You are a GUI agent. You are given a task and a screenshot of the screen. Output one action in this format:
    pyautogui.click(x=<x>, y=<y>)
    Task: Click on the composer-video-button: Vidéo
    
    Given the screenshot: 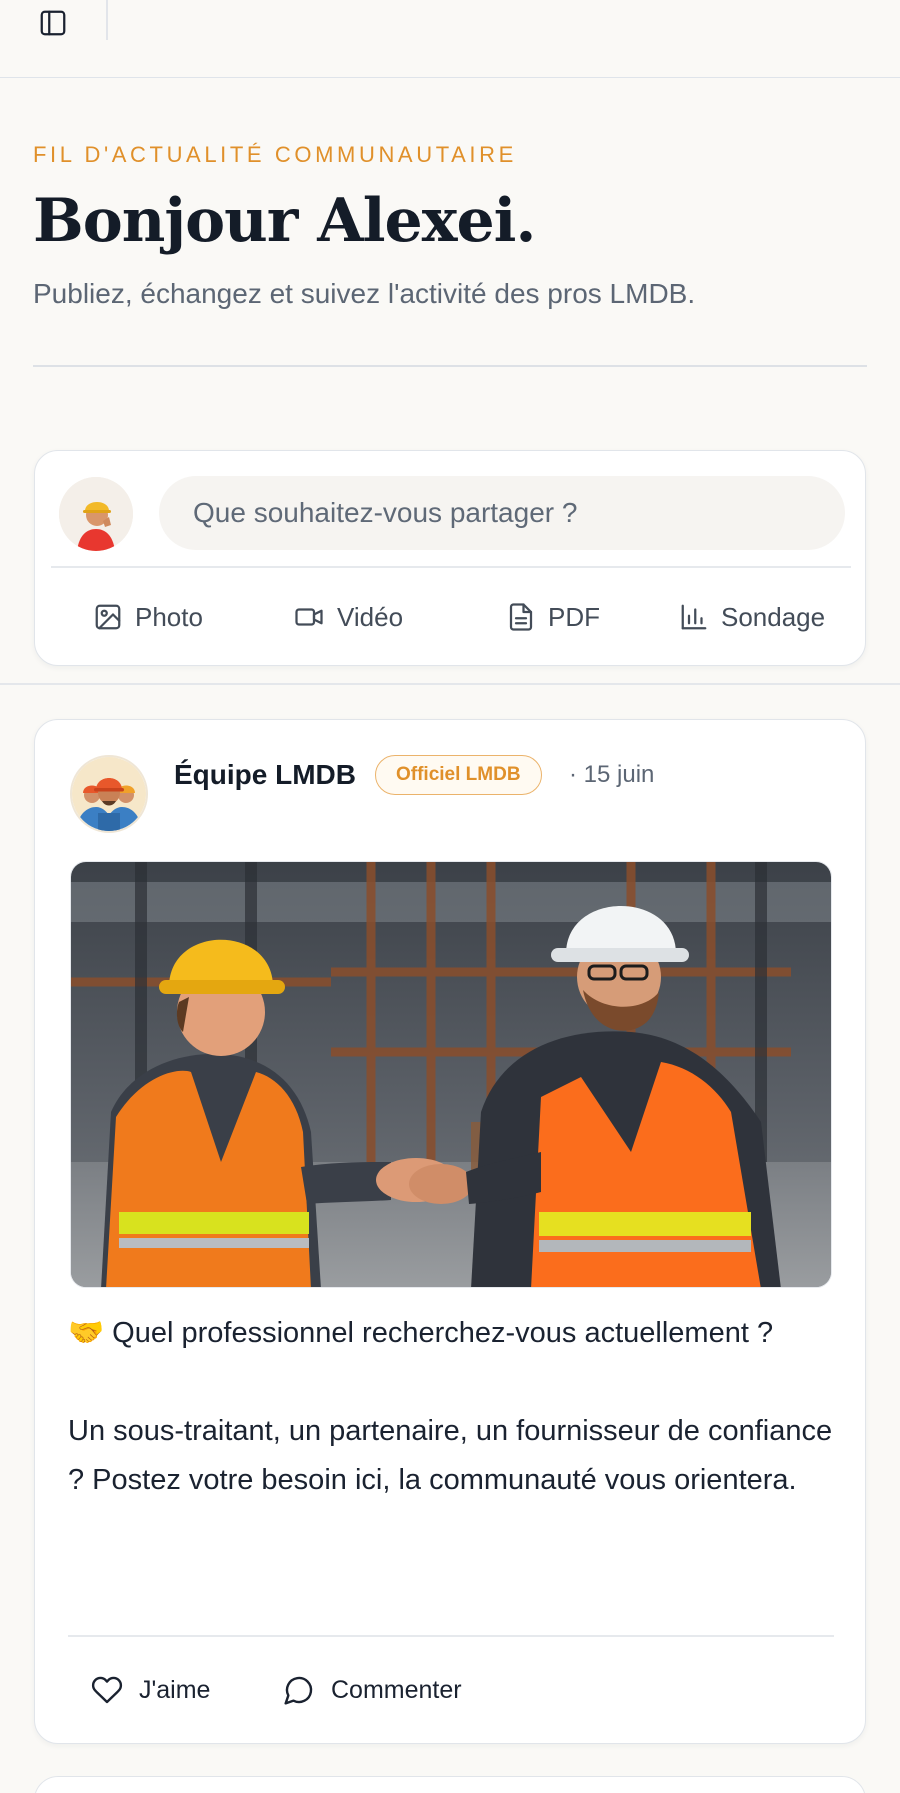 What is the action you would take?
    pyautogui.click(x=348, y=617)
    